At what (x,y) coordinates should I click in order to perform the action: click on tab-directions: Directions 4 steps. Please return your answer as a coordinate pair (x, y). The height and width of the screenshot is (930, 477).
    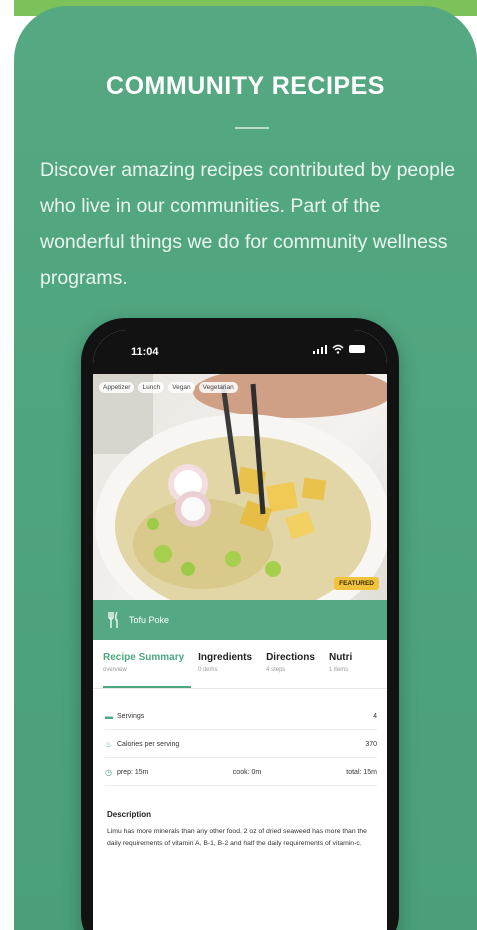
    Looking at the image, I should click on (290, 662).